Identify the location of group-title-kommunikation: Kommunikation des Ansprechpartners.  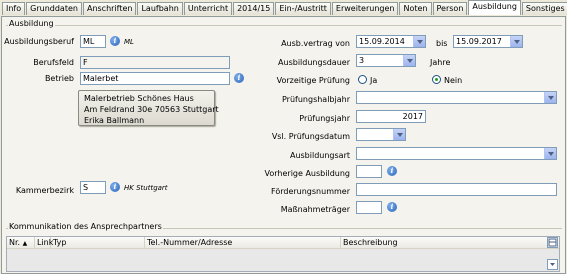
(85, 226).